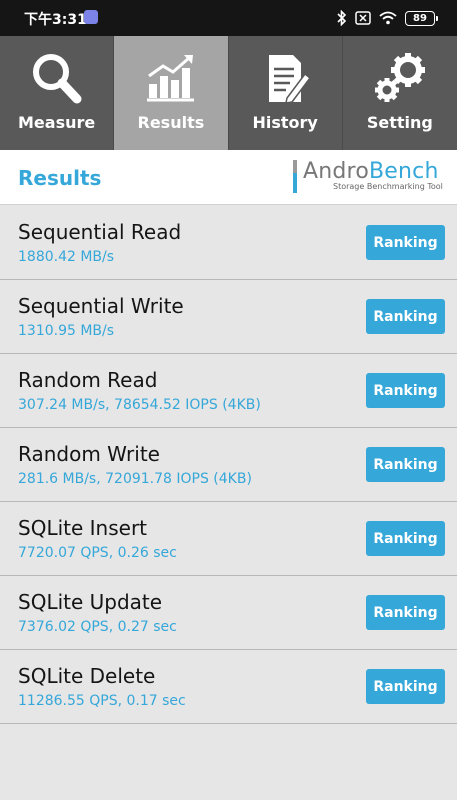 The height and width of the screenshot is (800, 457). Describe the element at coordinates (135, 479) in the screenshot. I see `result-value: 281.6 MB/s, 72091.78 IOPS (4KB)` at that location.